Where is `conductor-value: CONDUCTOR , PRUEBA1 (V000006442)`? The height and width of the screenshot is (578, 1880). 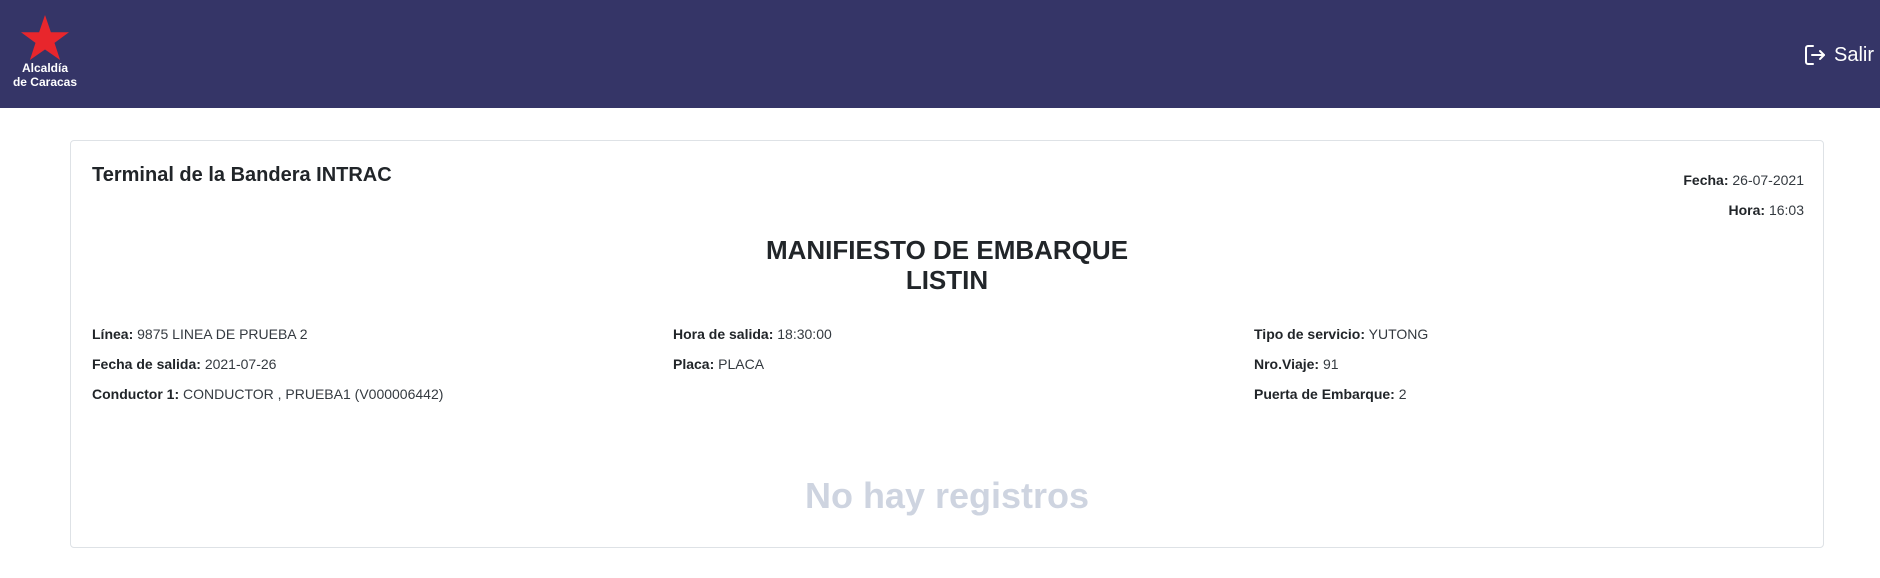 conductor-value: CONDUCTOR , PRUEBA1 (V000006442) is located at coordinates (313, 394).